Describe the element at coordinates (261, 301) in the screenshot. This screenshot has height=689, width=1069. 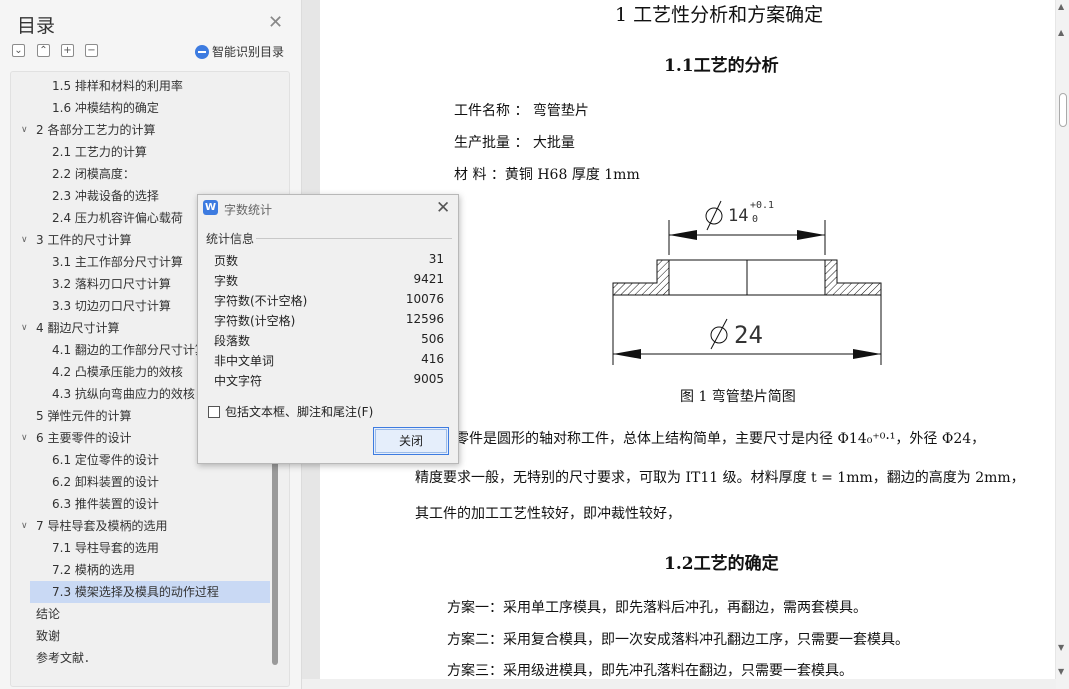
I see `stat-label: 字符数(不计空格)` at that location.